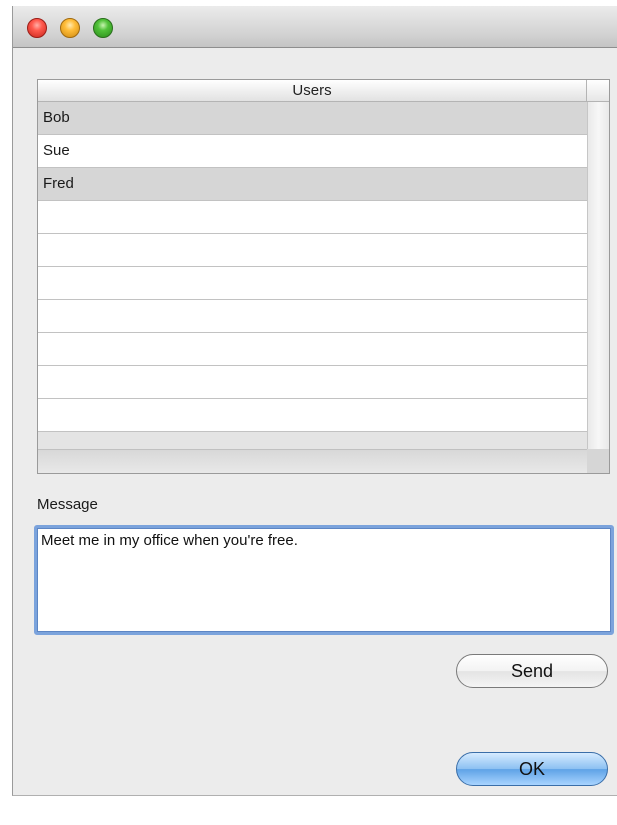 This screenshot has height=825, width=617. I want to click on table-row: Bob, so click(312, 118).